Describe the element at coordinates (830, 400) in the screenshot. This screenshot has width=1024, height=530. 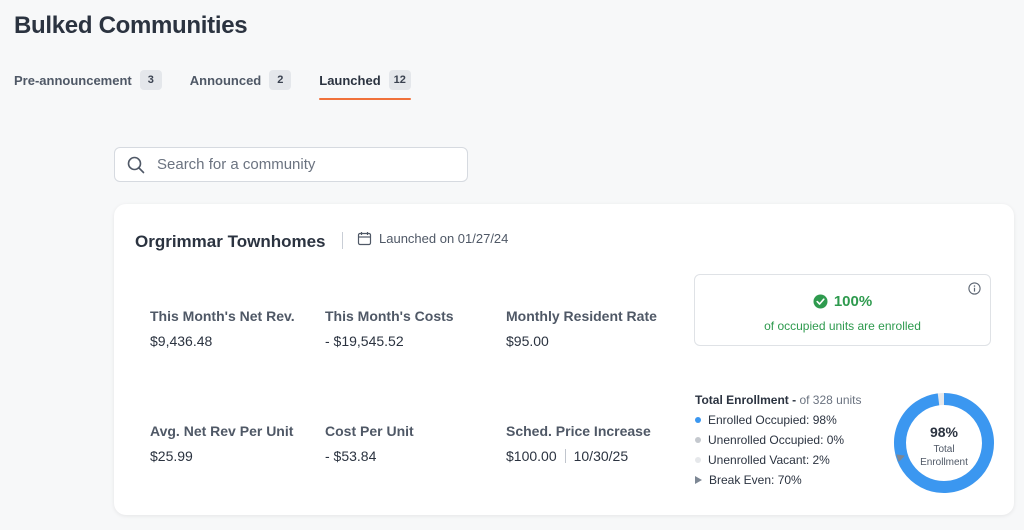
I see `legend-units: of 328 units` at that location.